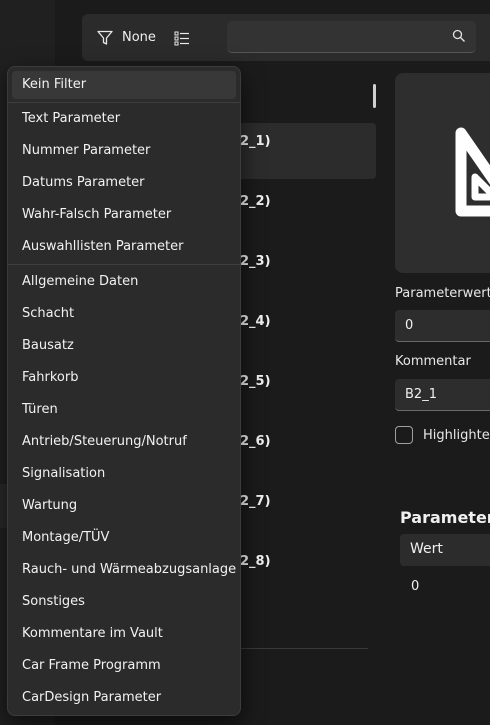 The width and height of the screenshot is (490, 725). I want to click on menu-item-kein-filter: Kein Filter, so click(124, 85).